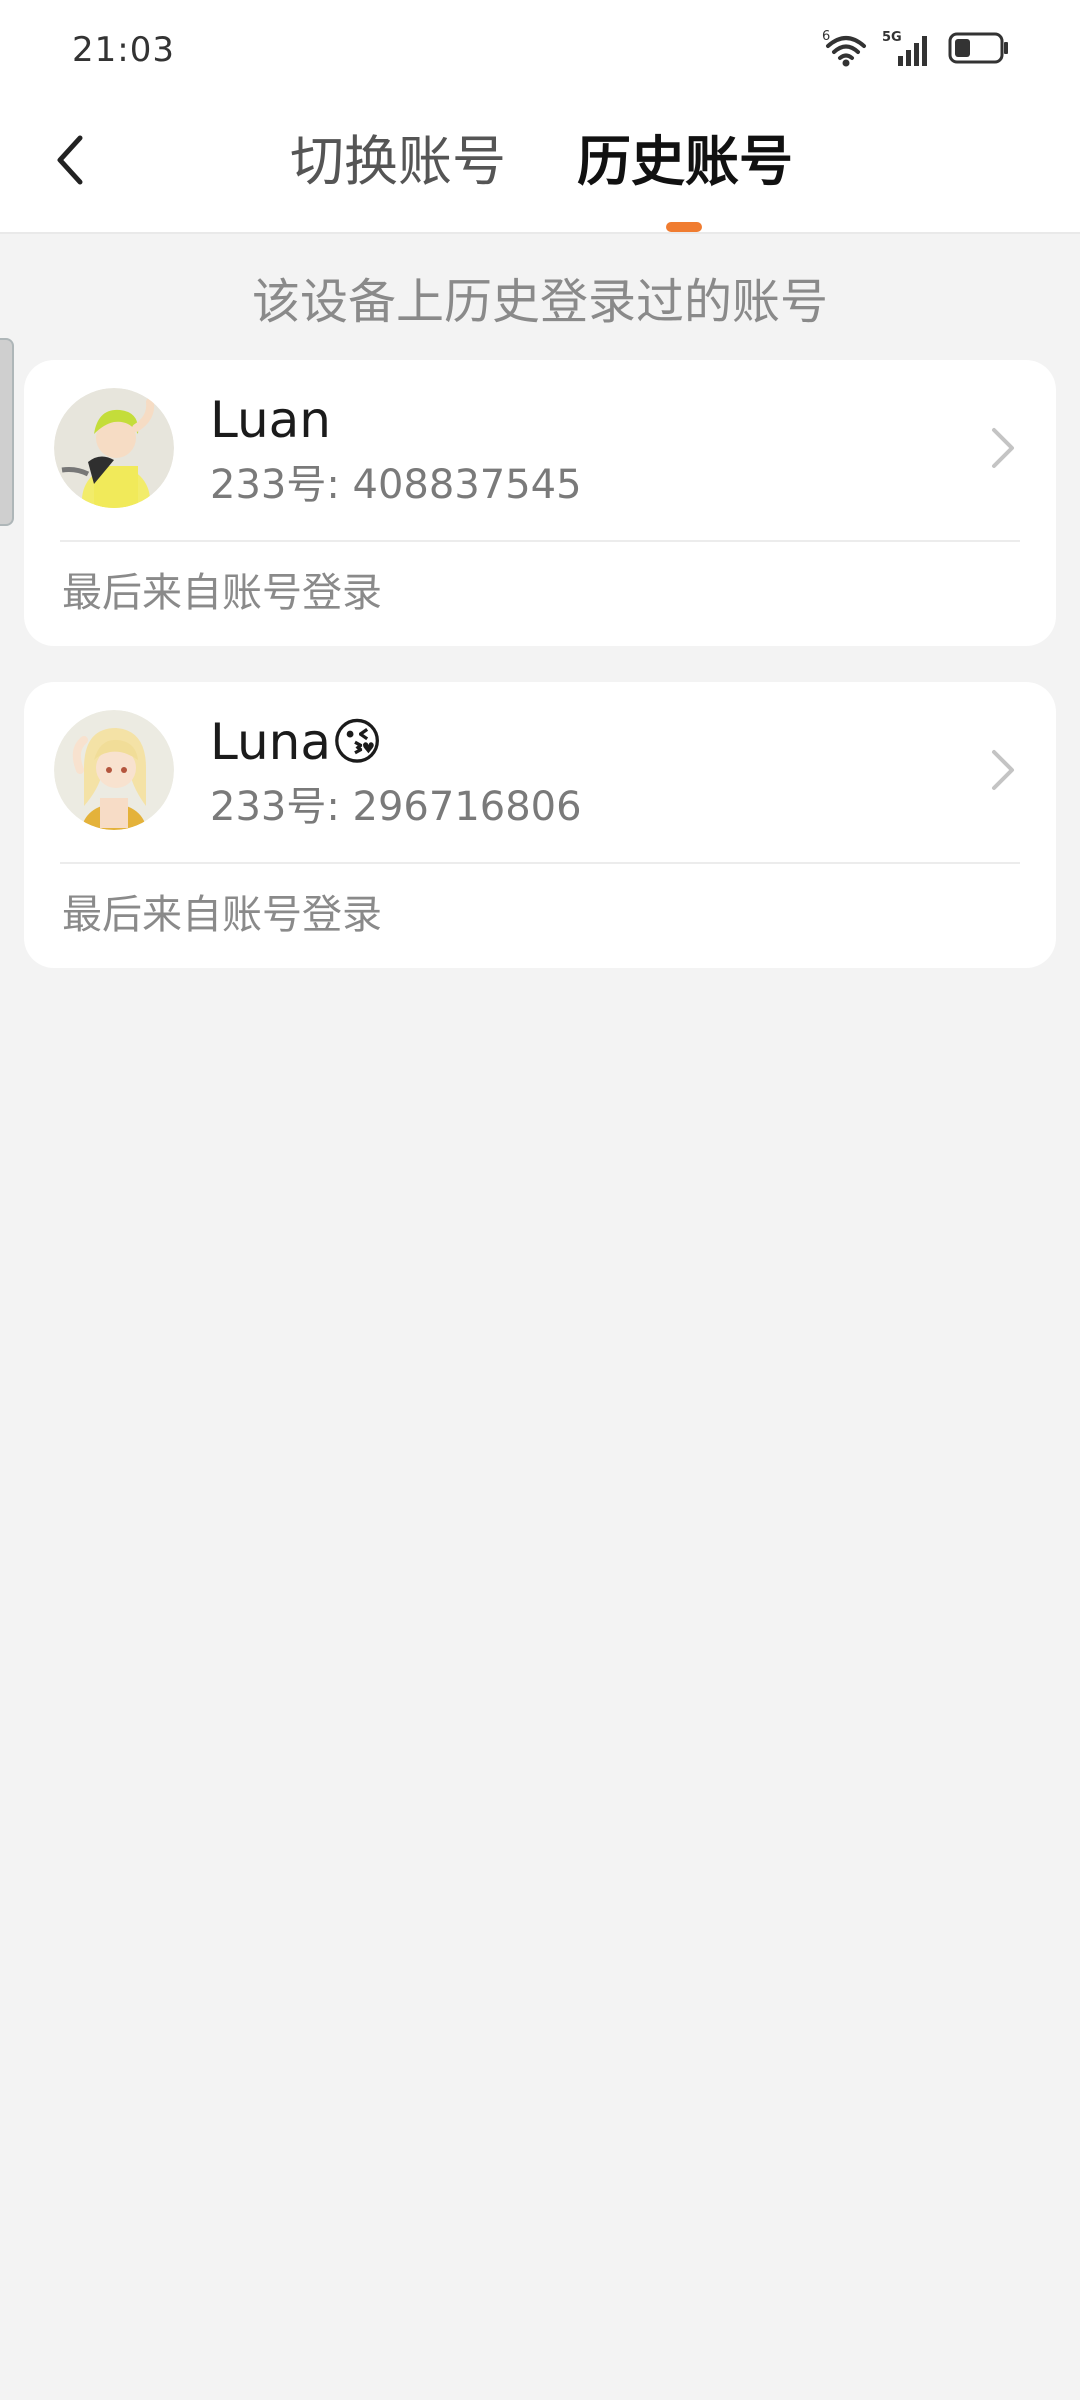 This screenshot has height=2400, width=1080. What do you see at coordinates (396, 807) in the screenshot?
I see `account-id: 233号: 296716806` at bounding box center [396, 807].